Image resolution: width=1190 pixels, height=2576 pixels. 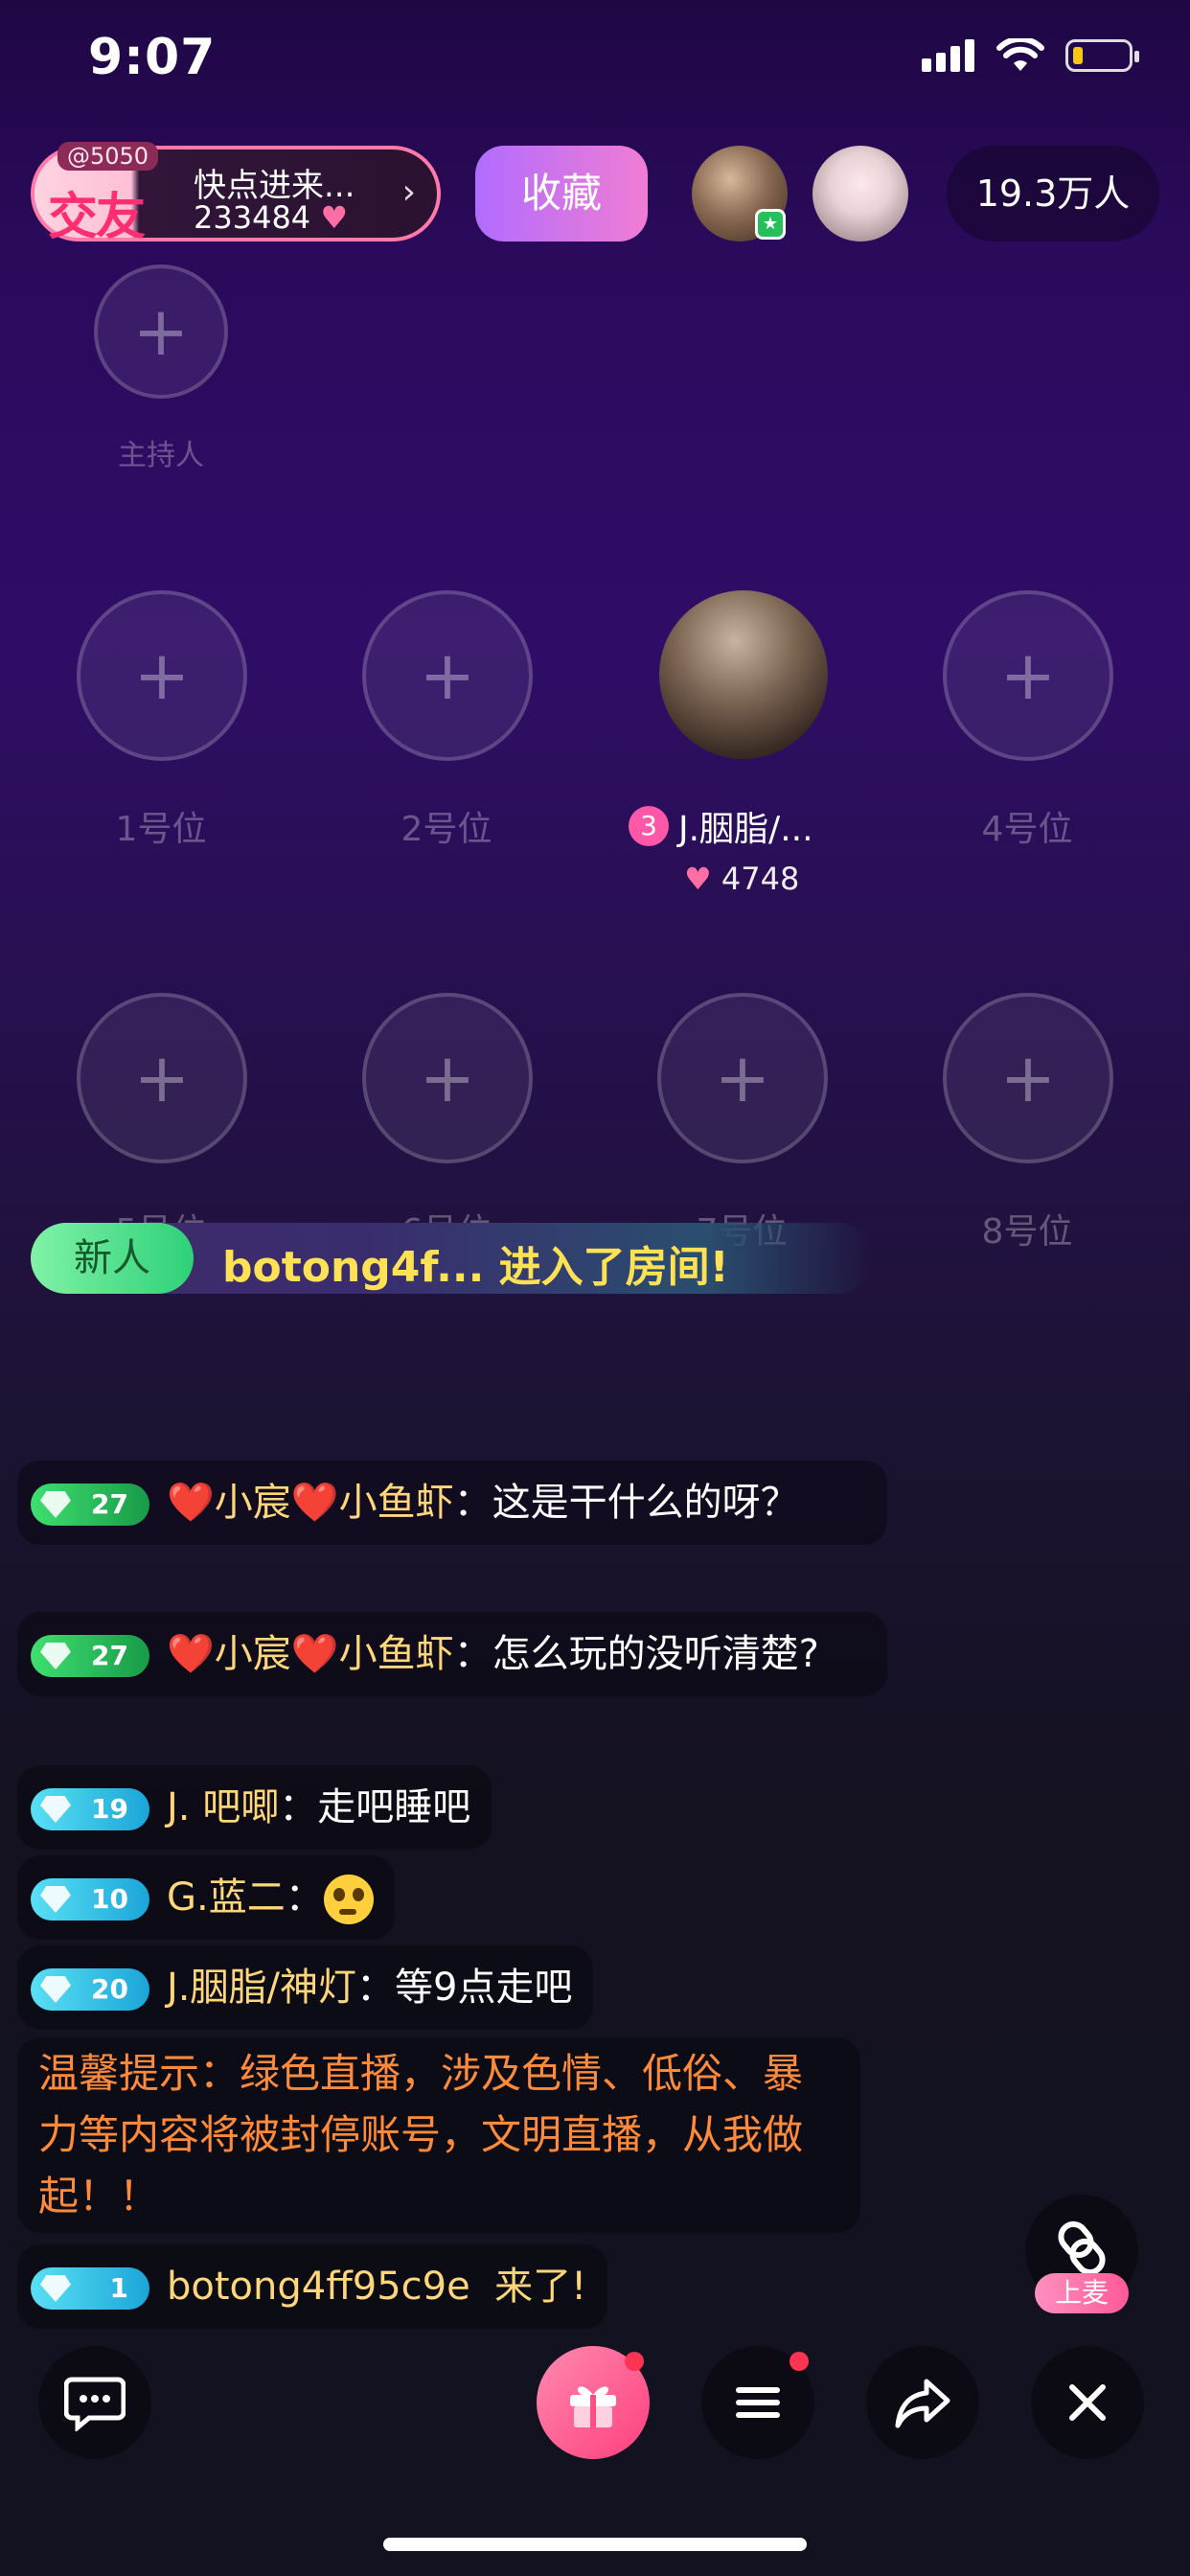 I want to click on seat-8: +, so click(x=1028, y=1078).